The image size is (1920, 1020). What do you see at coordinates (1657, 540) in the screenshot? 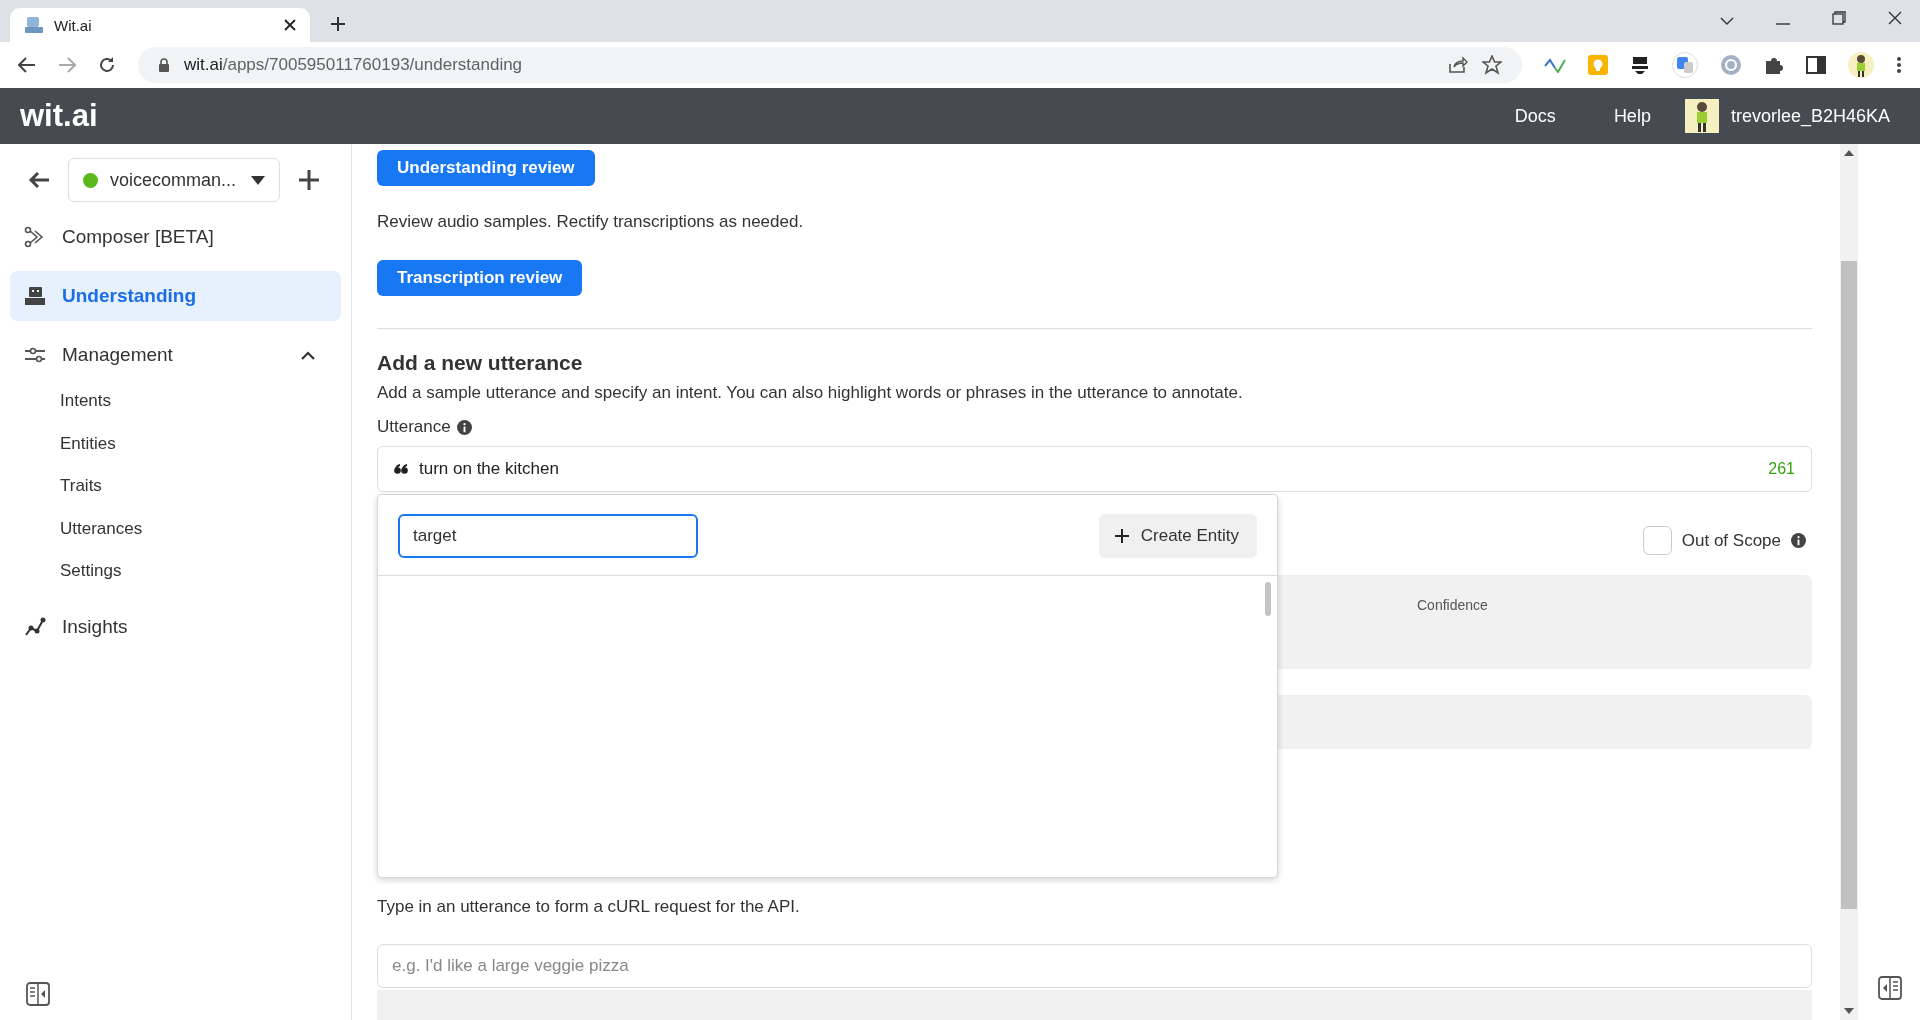
I see `out-of-scope-checkbox` at bounding box center [1657, 540].